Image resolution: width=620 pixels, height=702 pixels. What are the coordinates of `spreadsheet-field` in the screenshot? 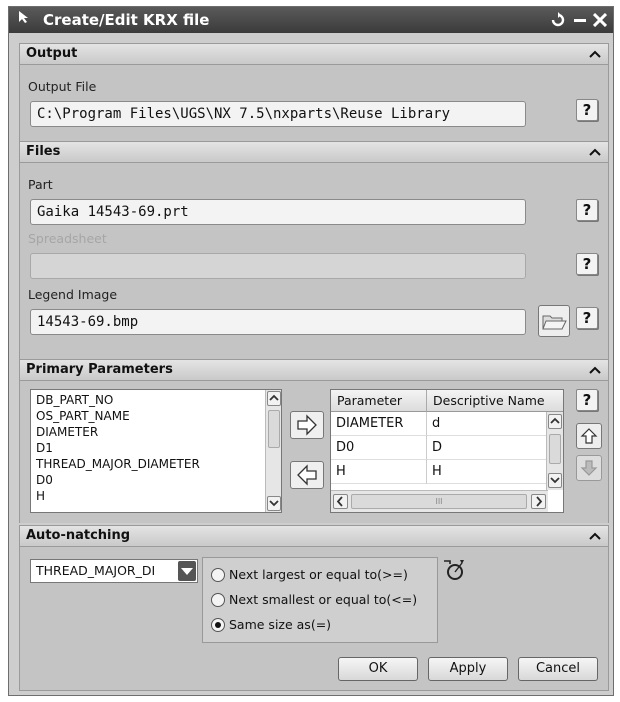 It's located at (278, 266).